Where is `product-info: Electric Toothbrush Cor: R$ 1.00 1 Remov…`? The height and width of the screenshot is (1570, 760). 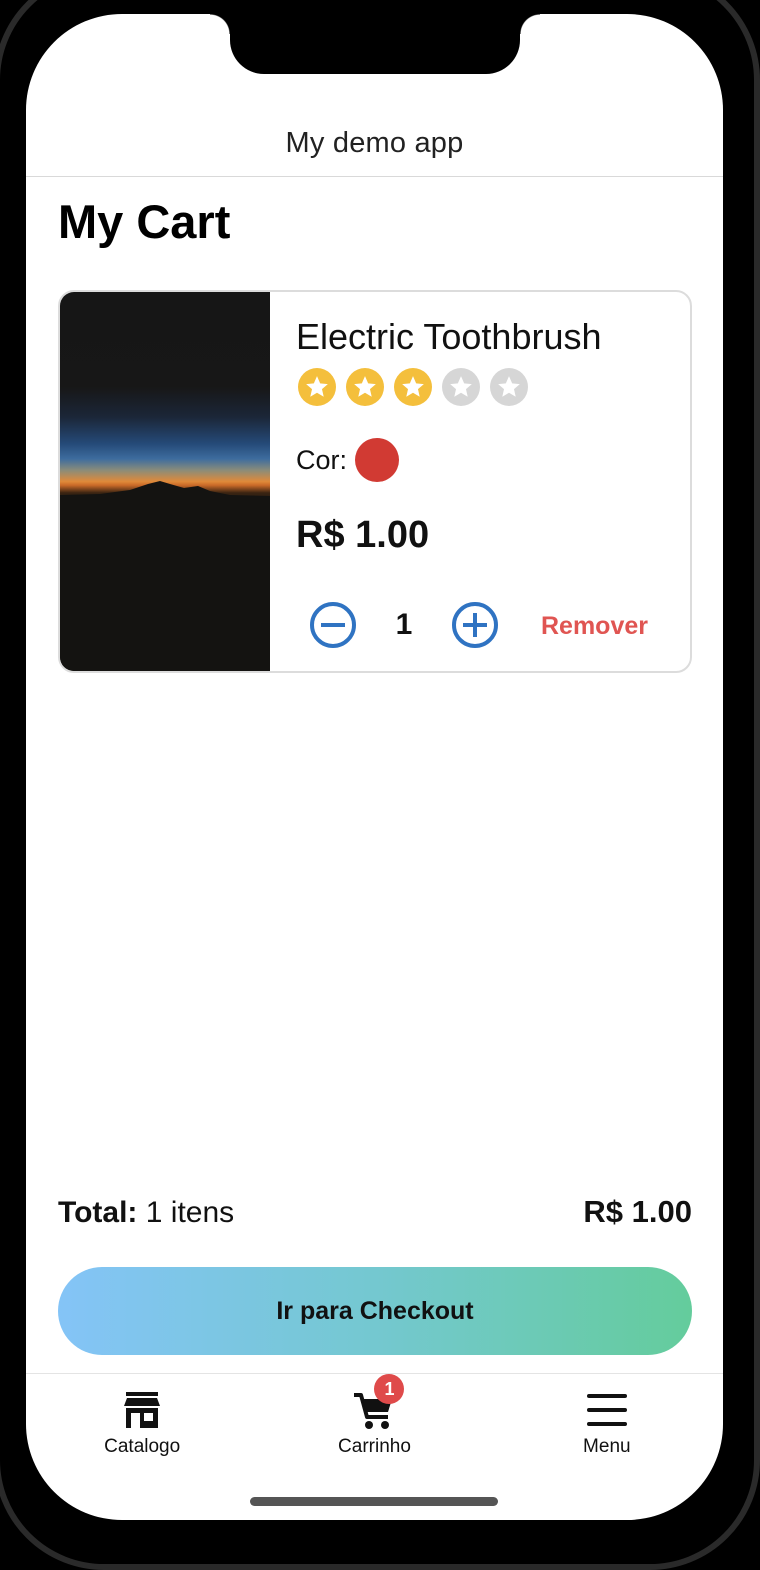 product-info: Electric Toothbrush Cor: R$ 1.00 1 Remov… is located at coordinates (493, 481).